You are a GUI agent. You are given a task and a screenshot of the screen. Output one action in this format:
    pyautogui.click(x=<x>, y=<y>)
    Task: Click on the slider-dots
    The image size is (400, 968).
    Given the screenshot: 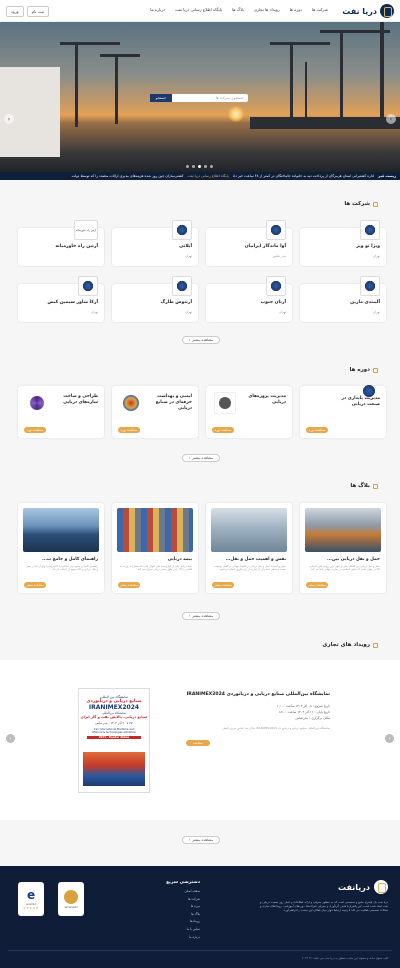 What is the action you would take?
    pyautogui.click(x=199, y=166)
    